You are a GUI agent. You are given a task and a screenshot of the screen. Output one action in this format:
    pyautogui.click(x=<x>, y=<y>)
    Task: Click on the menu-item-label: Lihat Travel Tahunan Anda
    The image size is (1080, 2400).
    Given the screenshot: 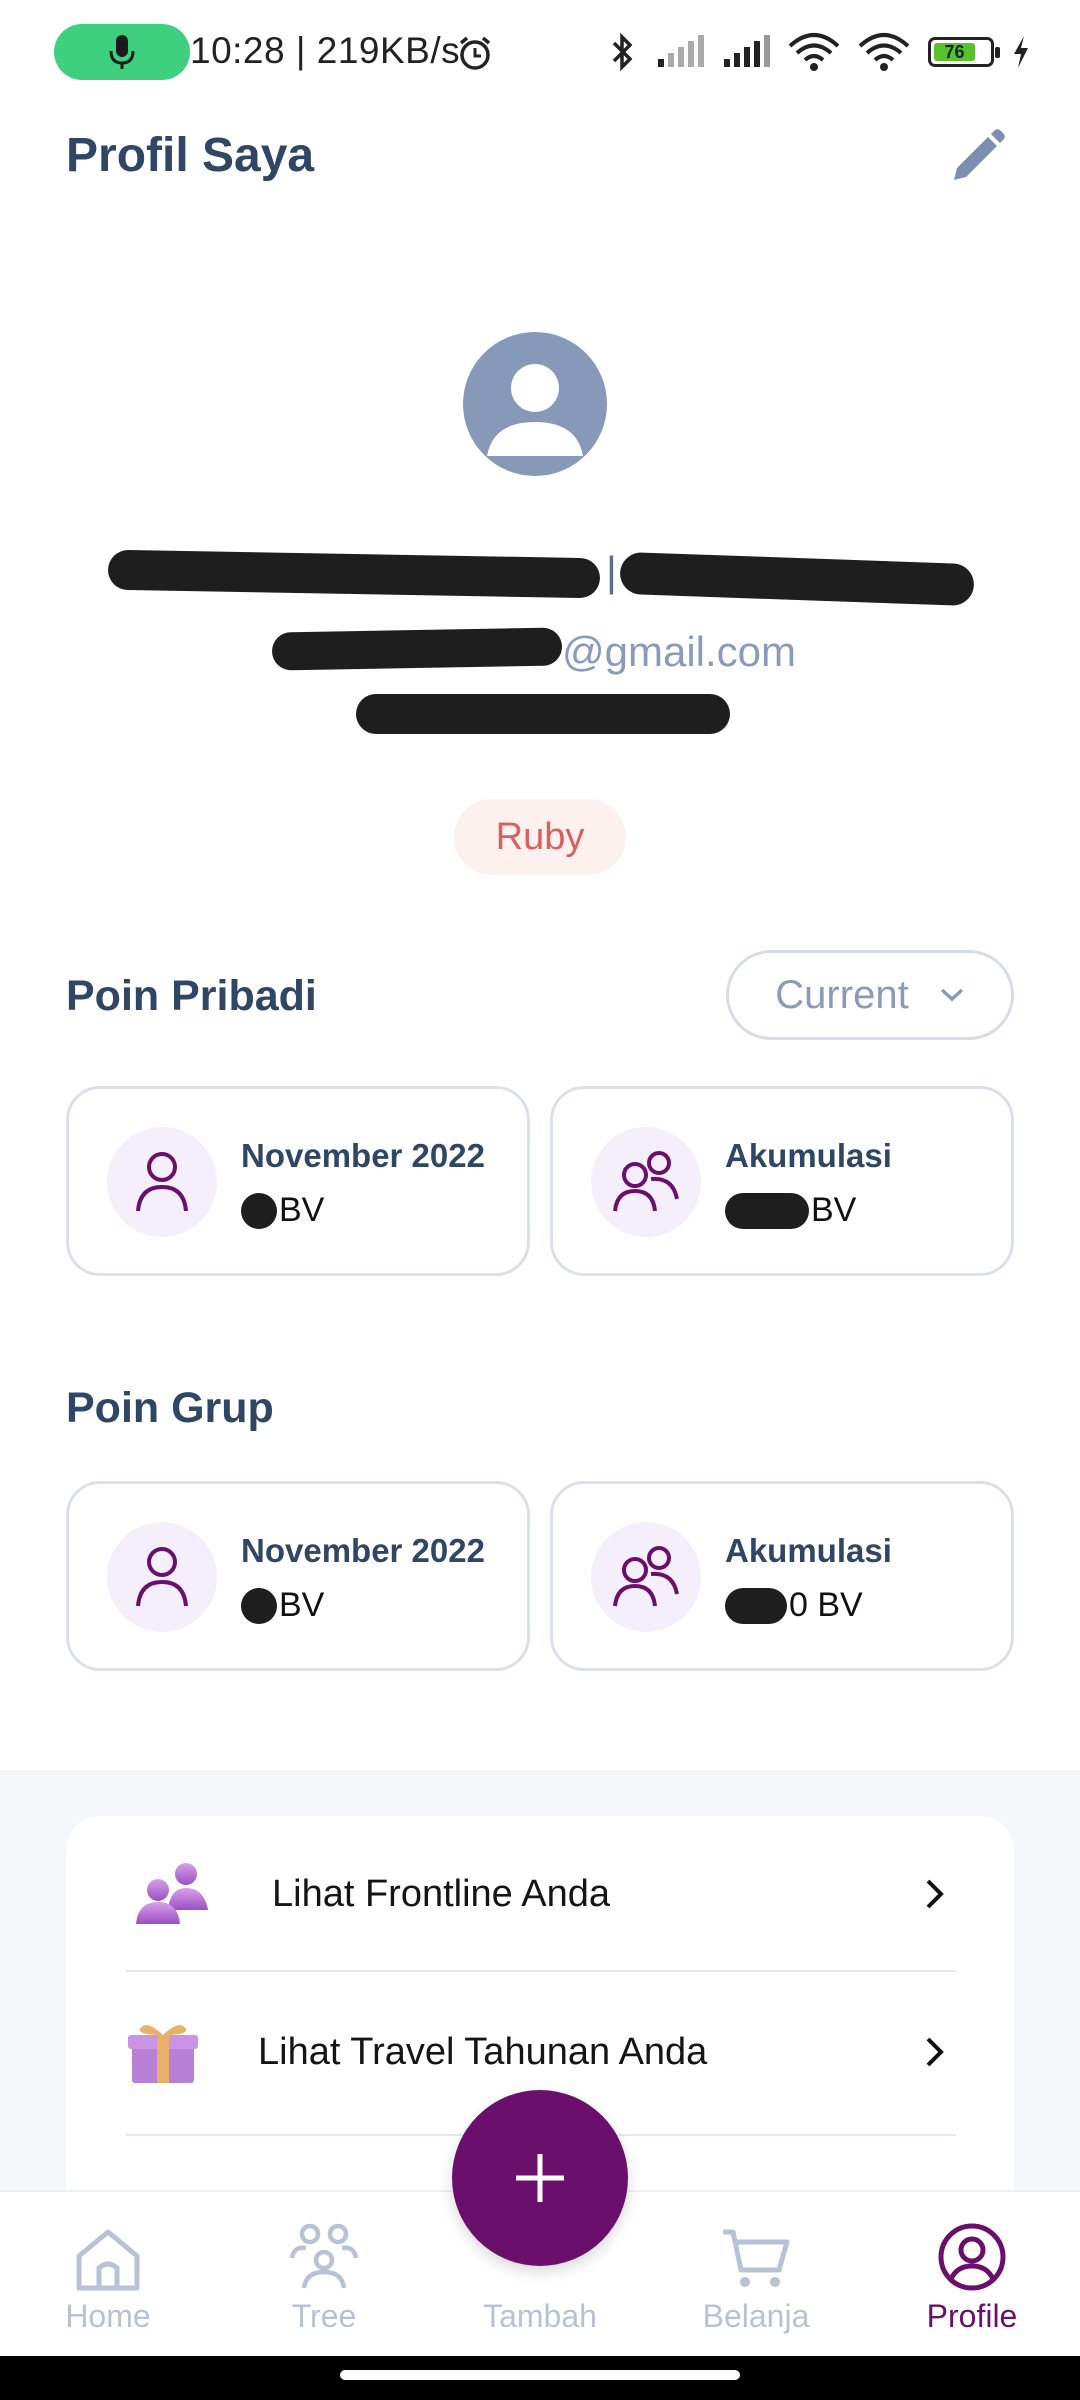 What is the action you would take?
    pyautogui.click(x=483, y=2051)
    